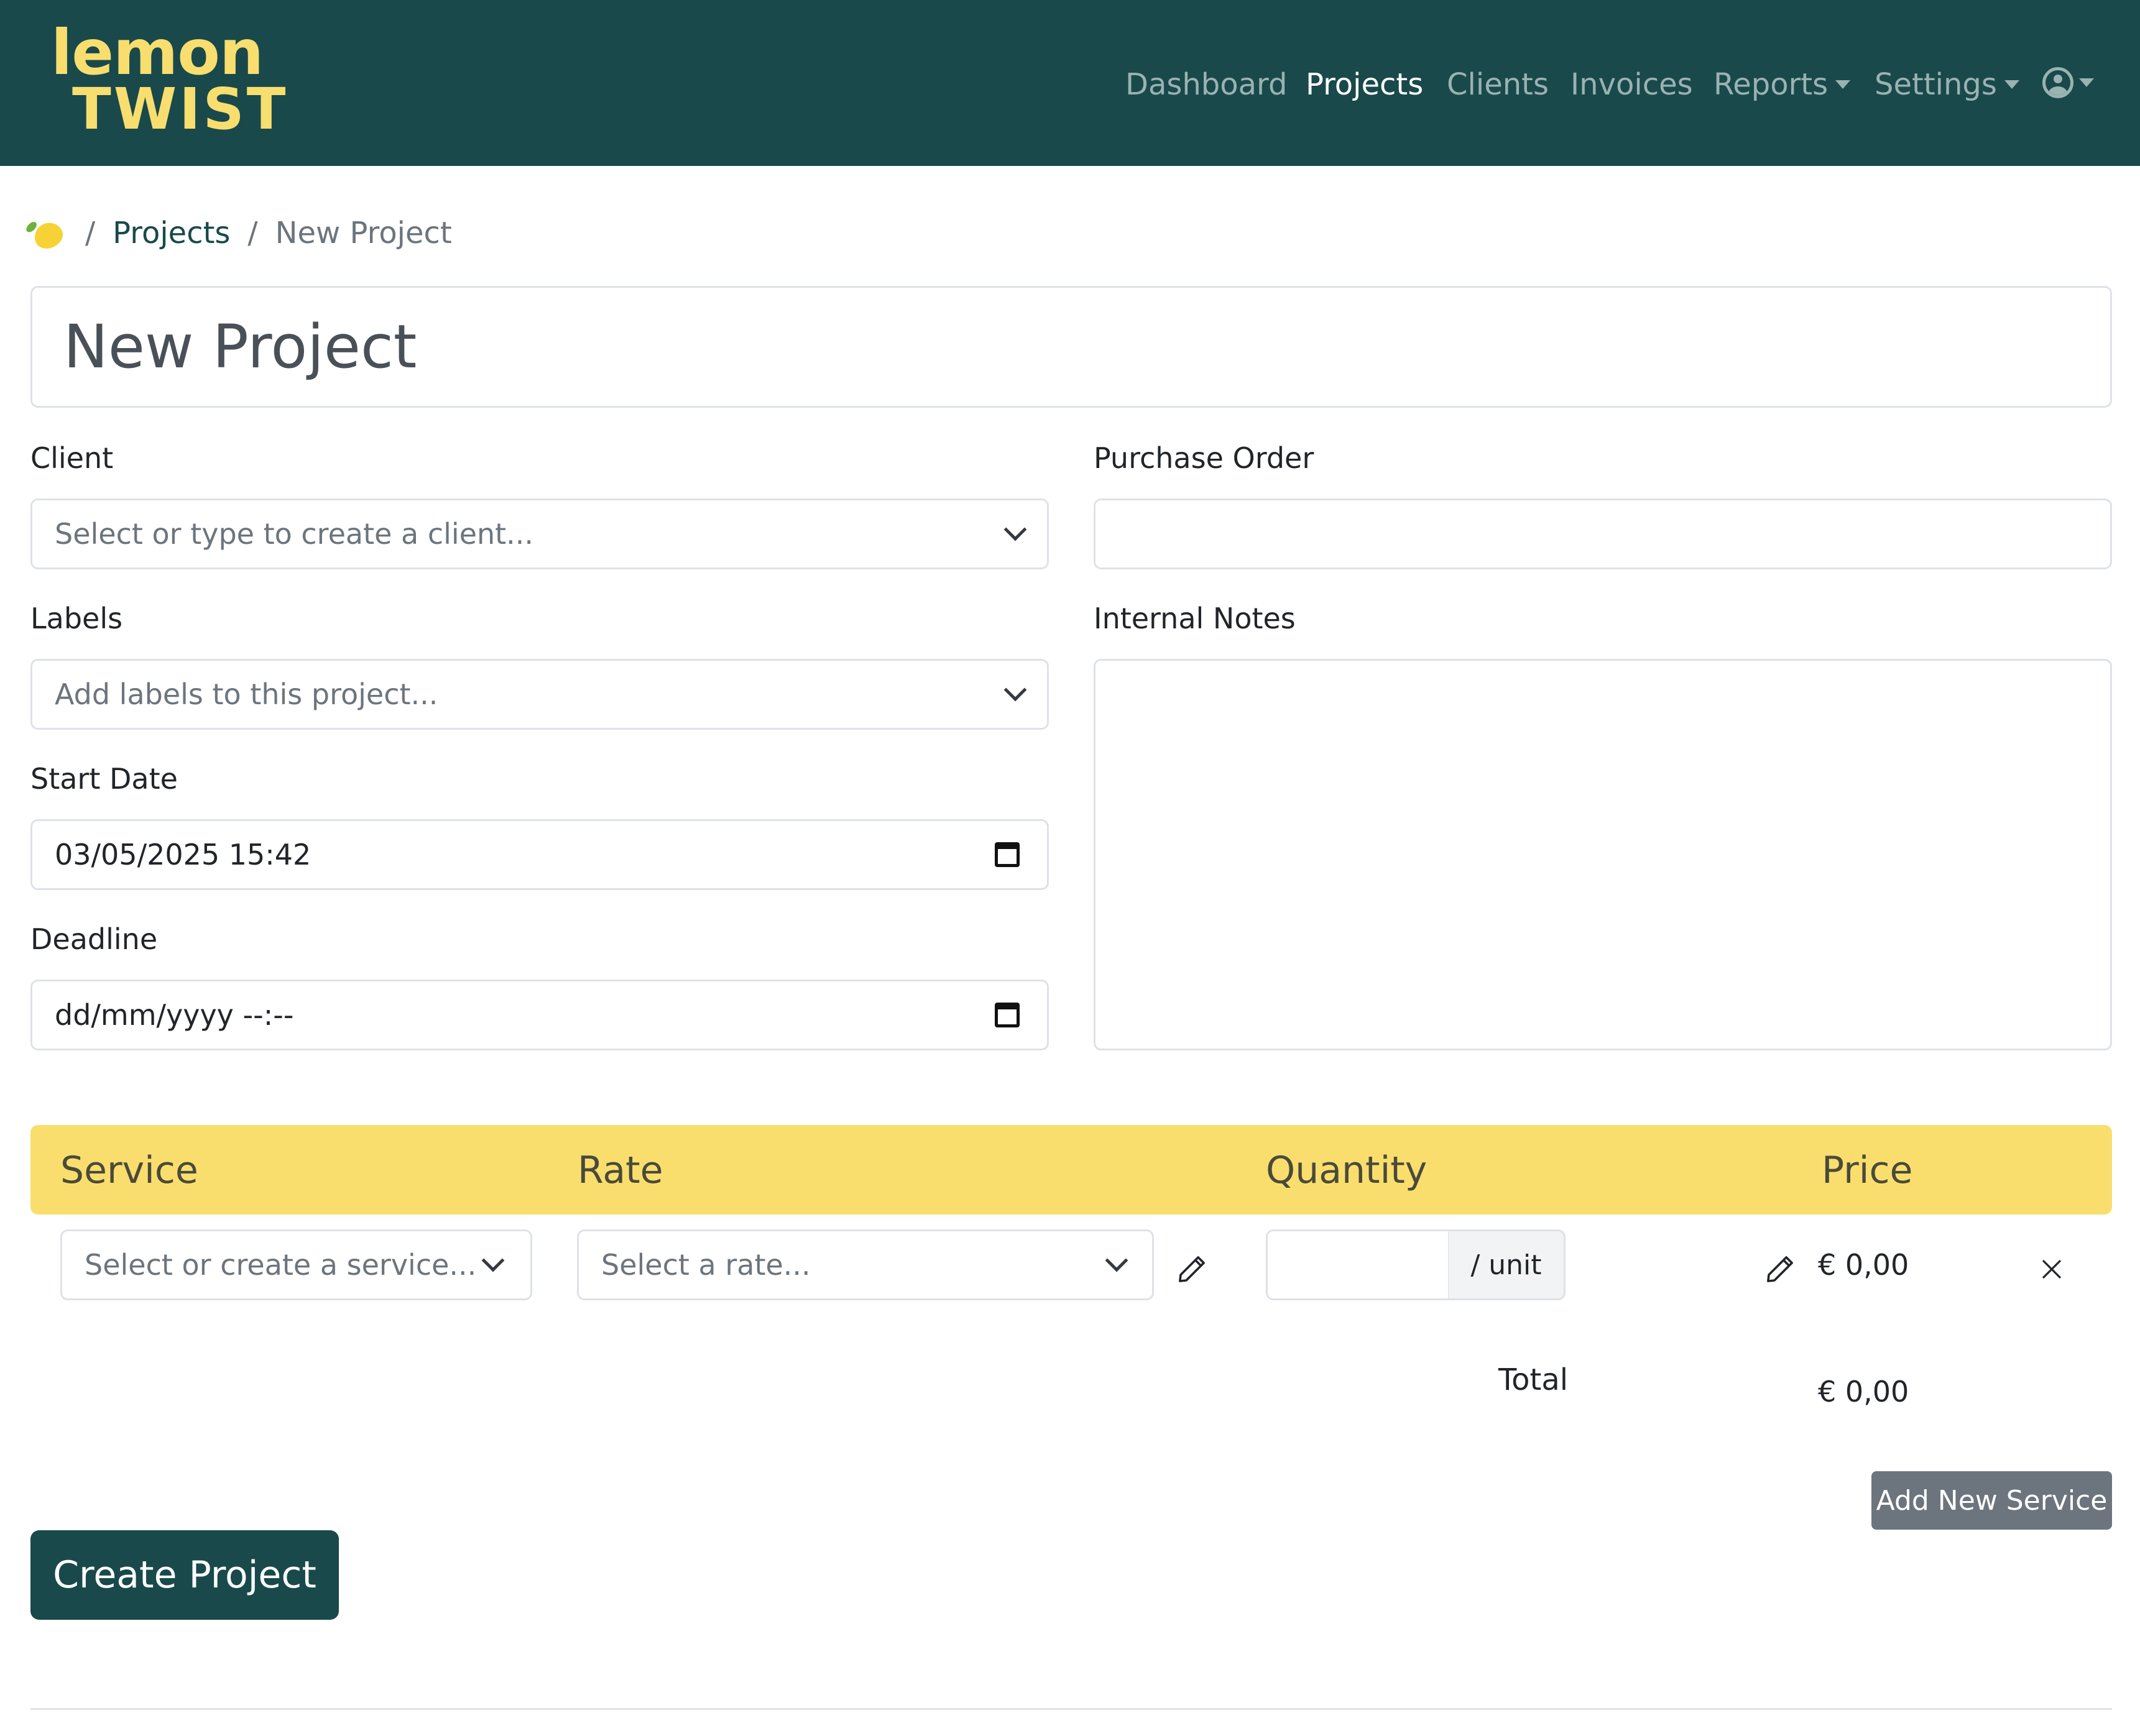  I want to click on project-title-input: New Project, so click(1071, 347).